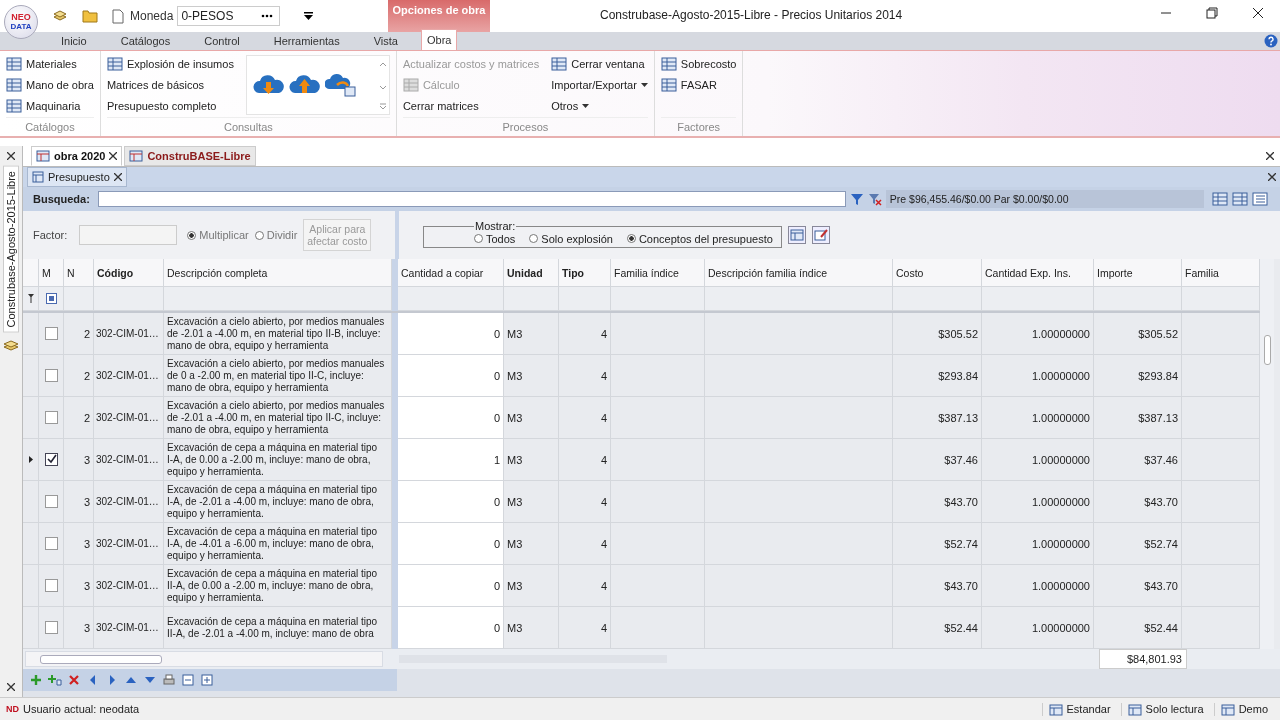 The width and height of the screenshot is (1280, 720). I want to click on ribbon-button: Mano de obra, so click(50, 85).